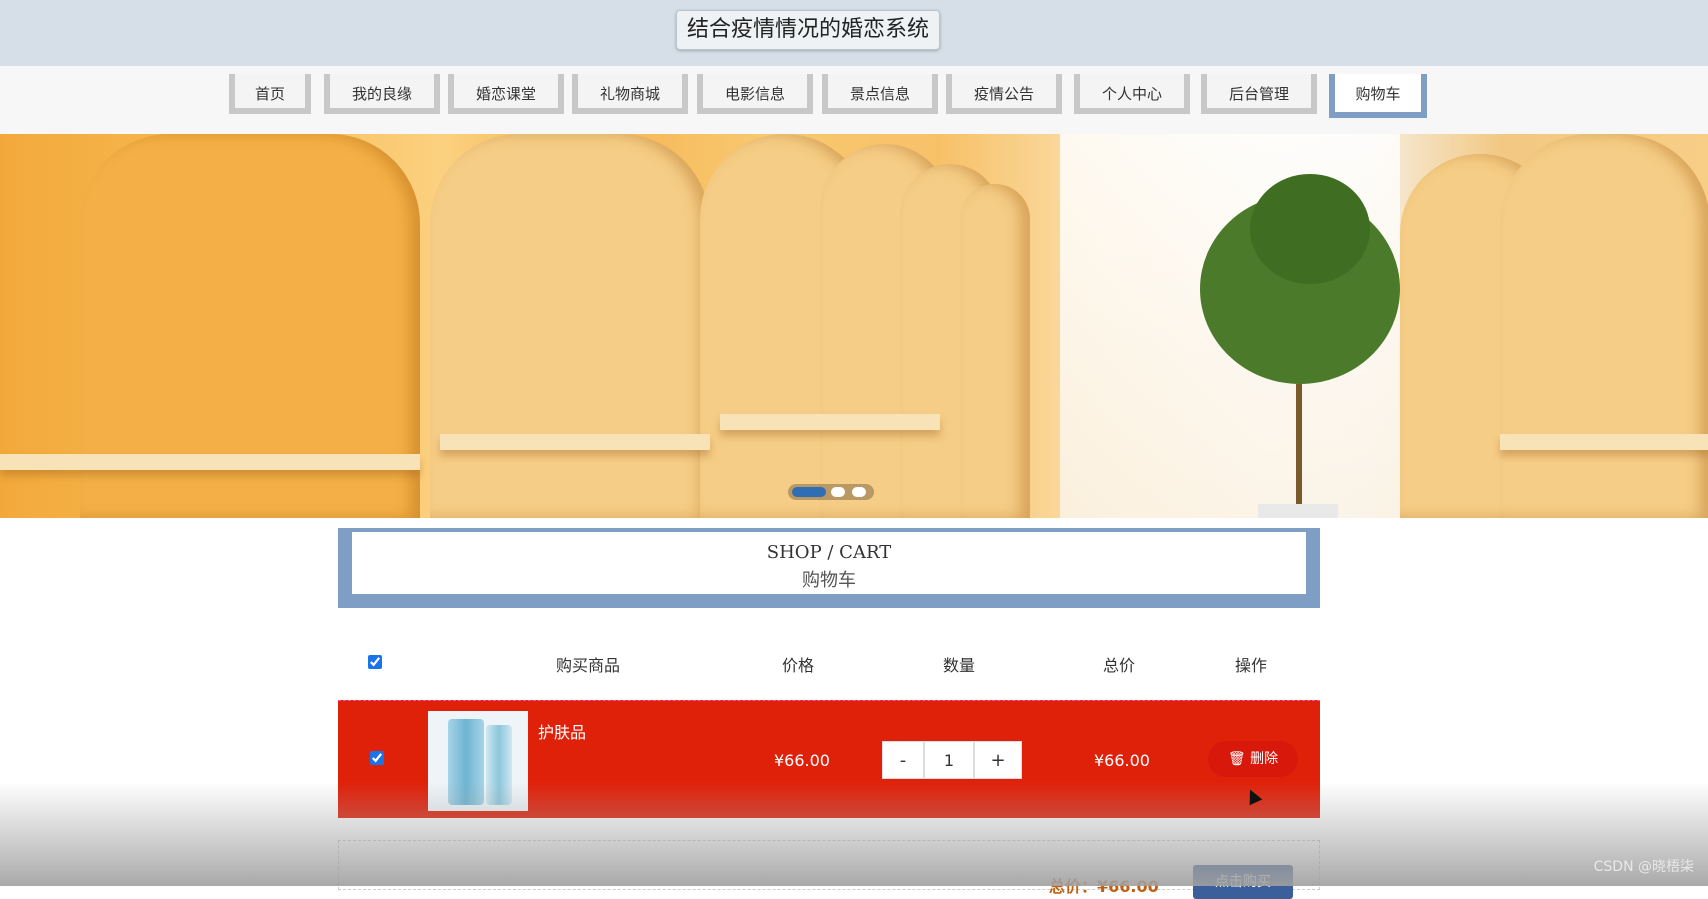 This screenshot has height=899, width=1708. I want to click on carousel-indicator, so click(831, 492).